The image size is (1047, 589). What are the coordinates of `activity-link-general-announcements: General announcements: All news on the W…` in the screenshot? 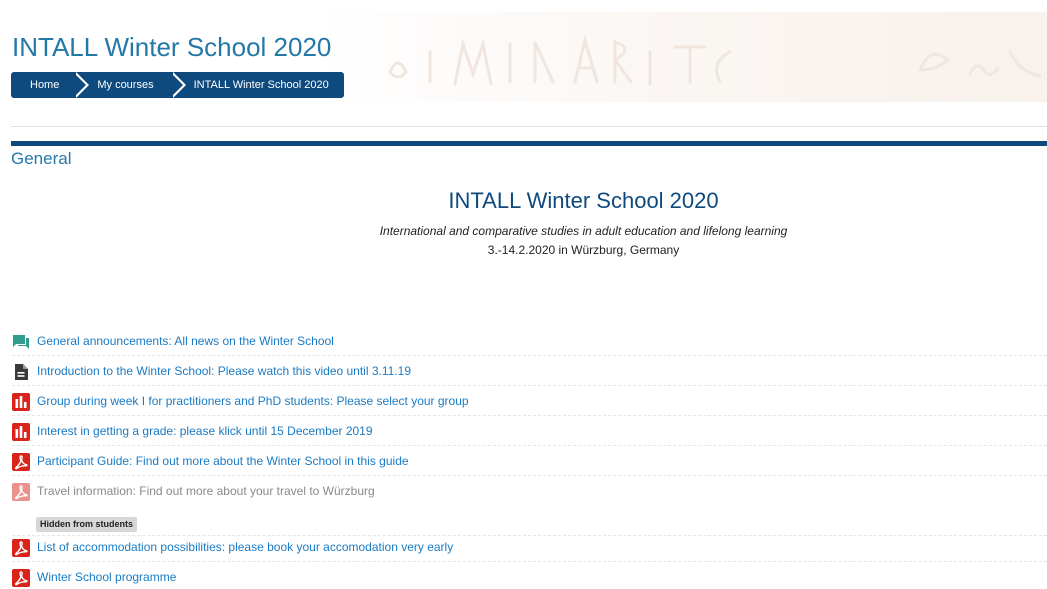 It's located at (185, 341).